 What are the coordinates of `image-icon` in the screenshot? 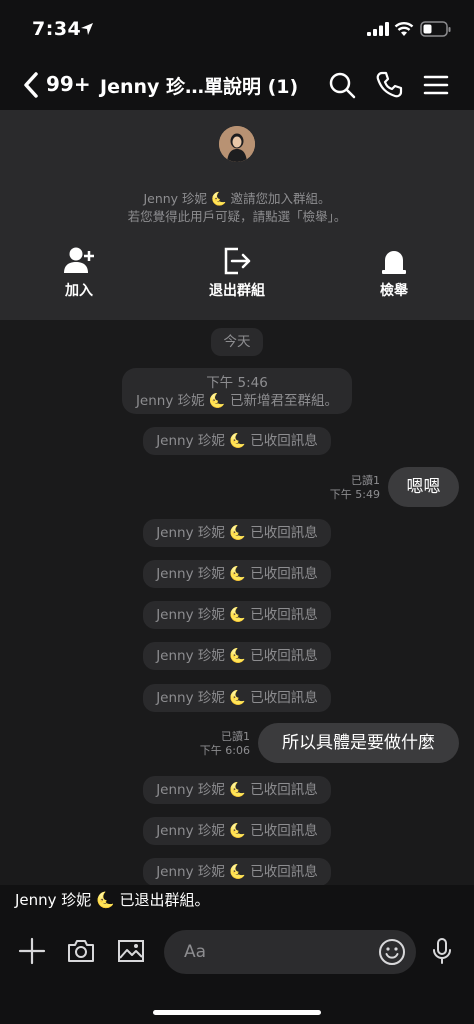 It's located at (131, 951).